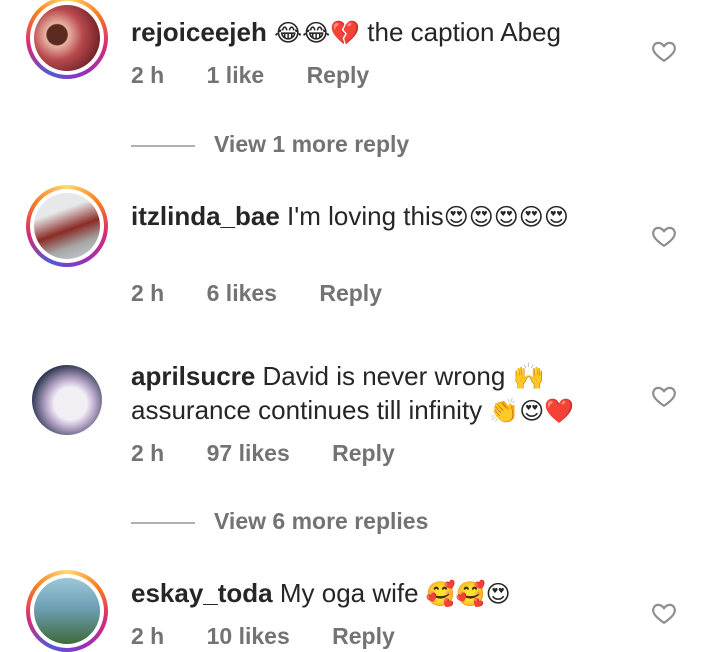 The image size is (720, 652). I want to click on username: itzlinda_bae, so click(205, 216).